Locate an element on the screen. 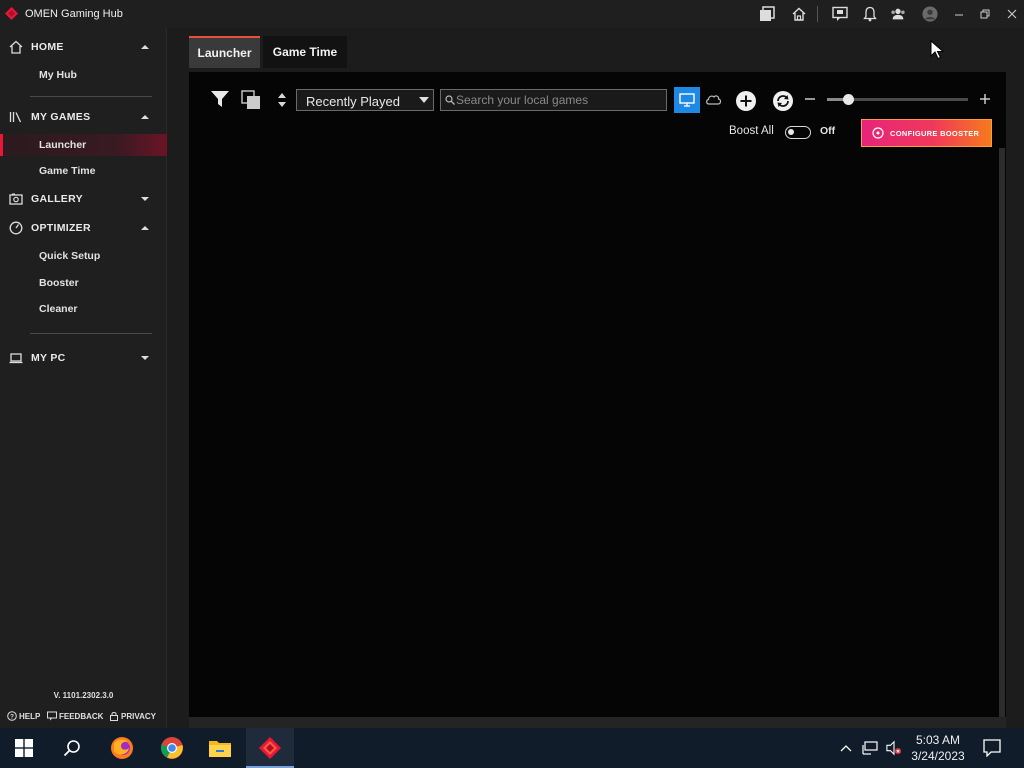 The height and width of the screenshot is (768, 1024). privacy-label: PRIVACY is located at coordinates (138, 716).